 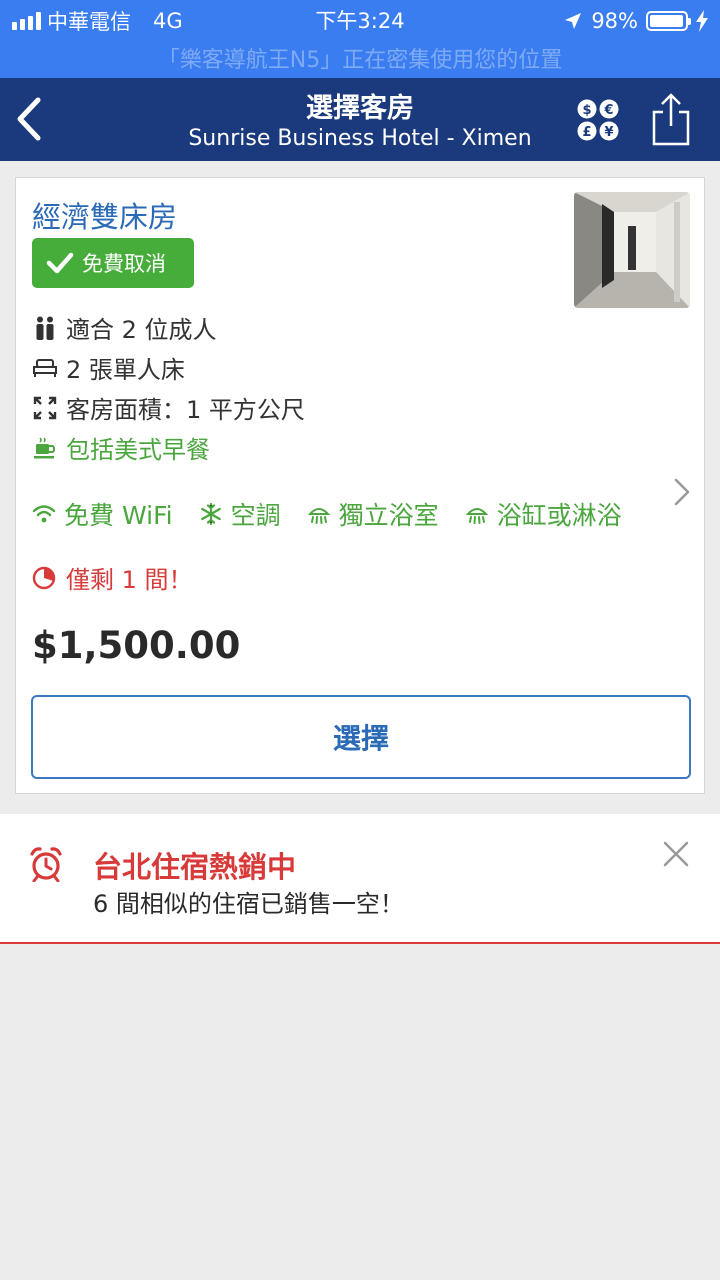 I want to click on coffee-icon, so click(x=45, y=448).